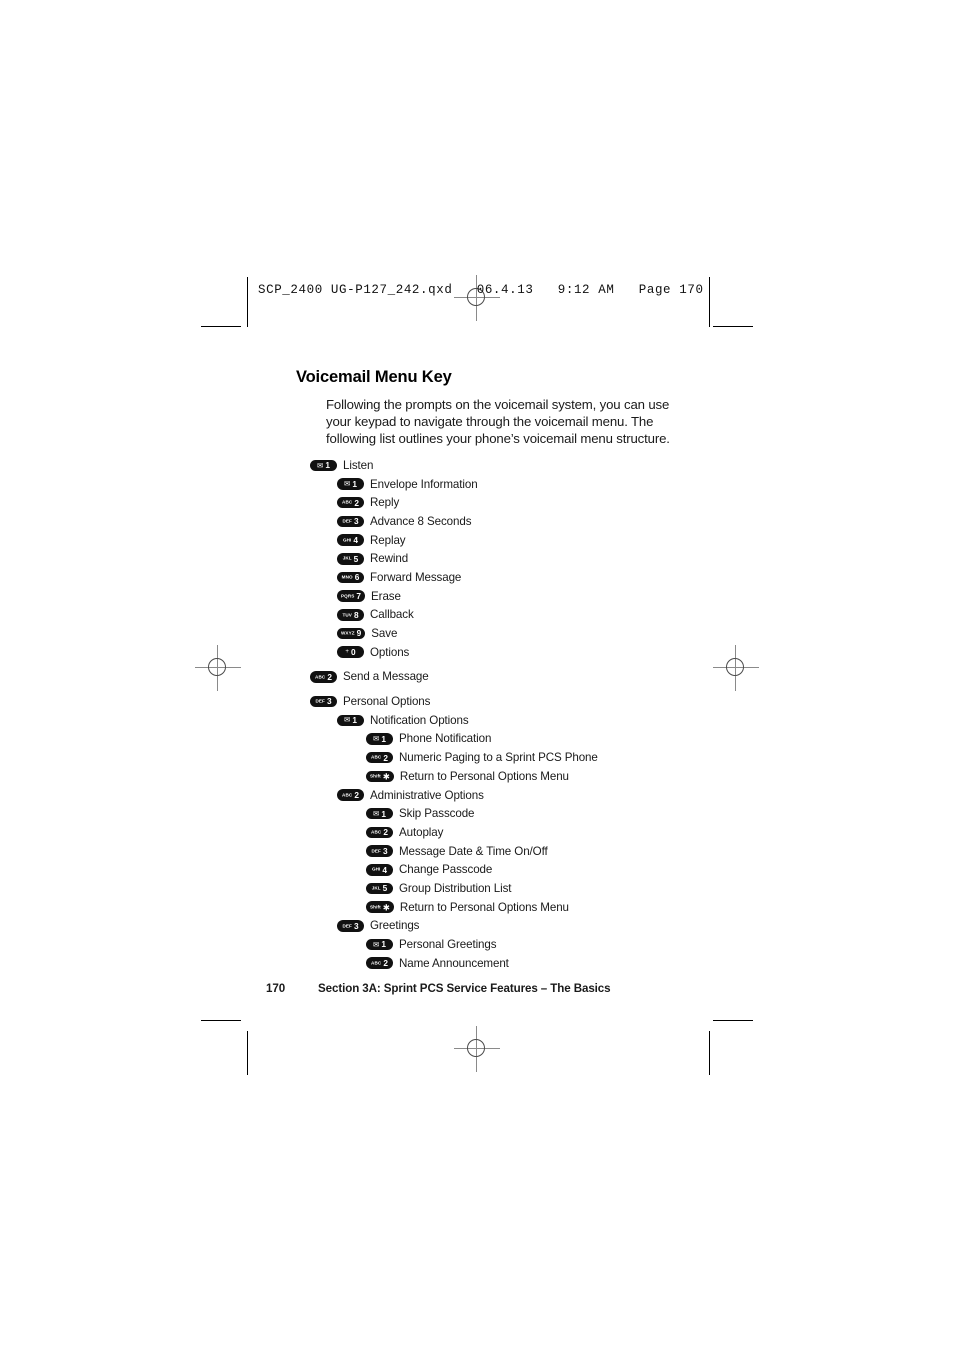 The image size is (954, 1350). What do you see at coordinates (520, 677) in the screenshot?
I see `menu-item: ABC 2 Send a Message` at bounding box center [520, 677].